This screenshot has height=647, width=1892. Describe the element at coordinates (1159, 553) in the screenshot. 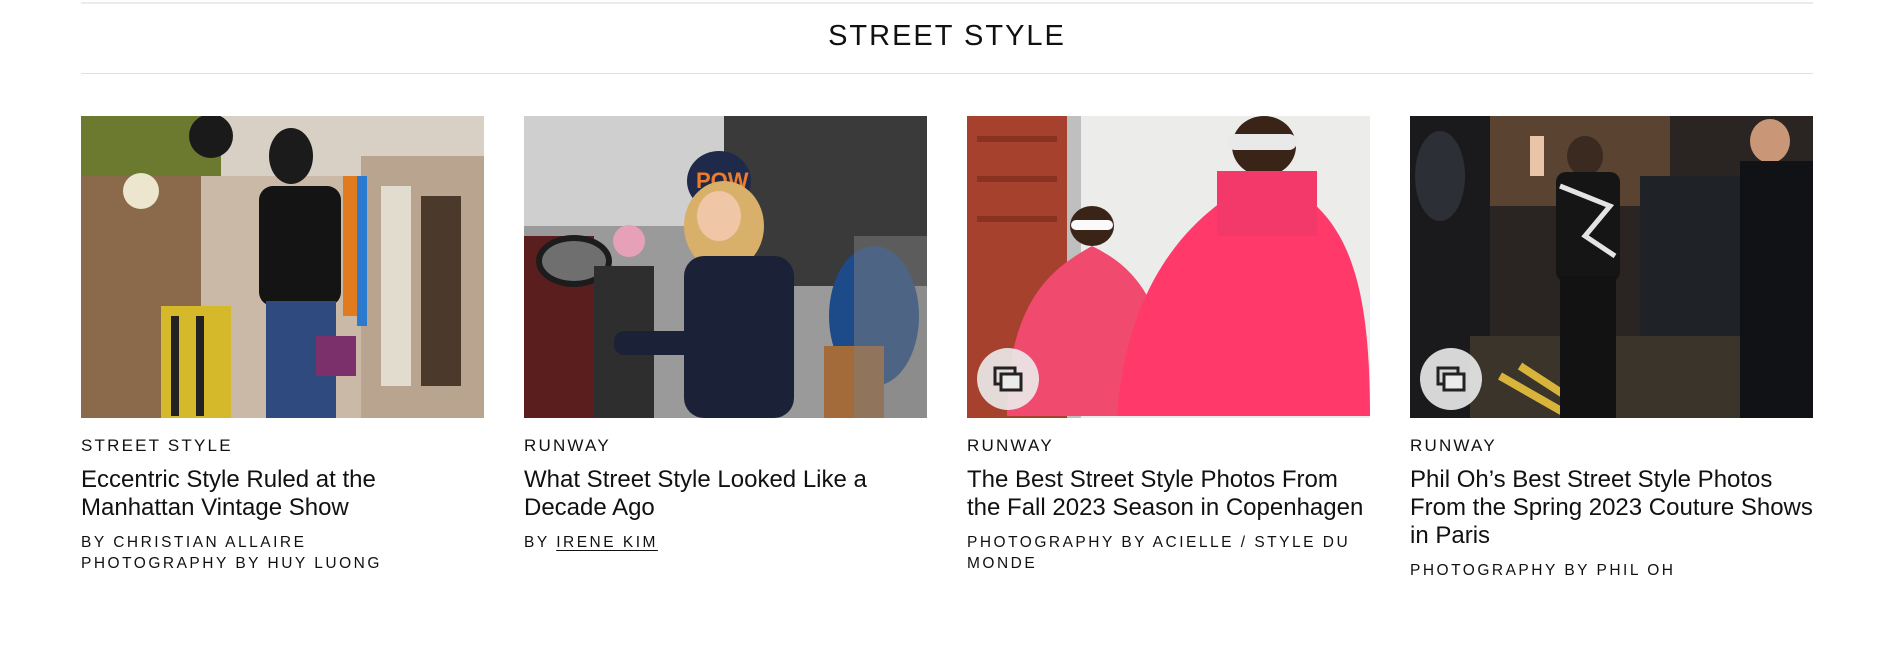

I see `byline-photographer: PHOTOGRAPHY BY ACIELLE / STYLE DU MONDE` at that location.